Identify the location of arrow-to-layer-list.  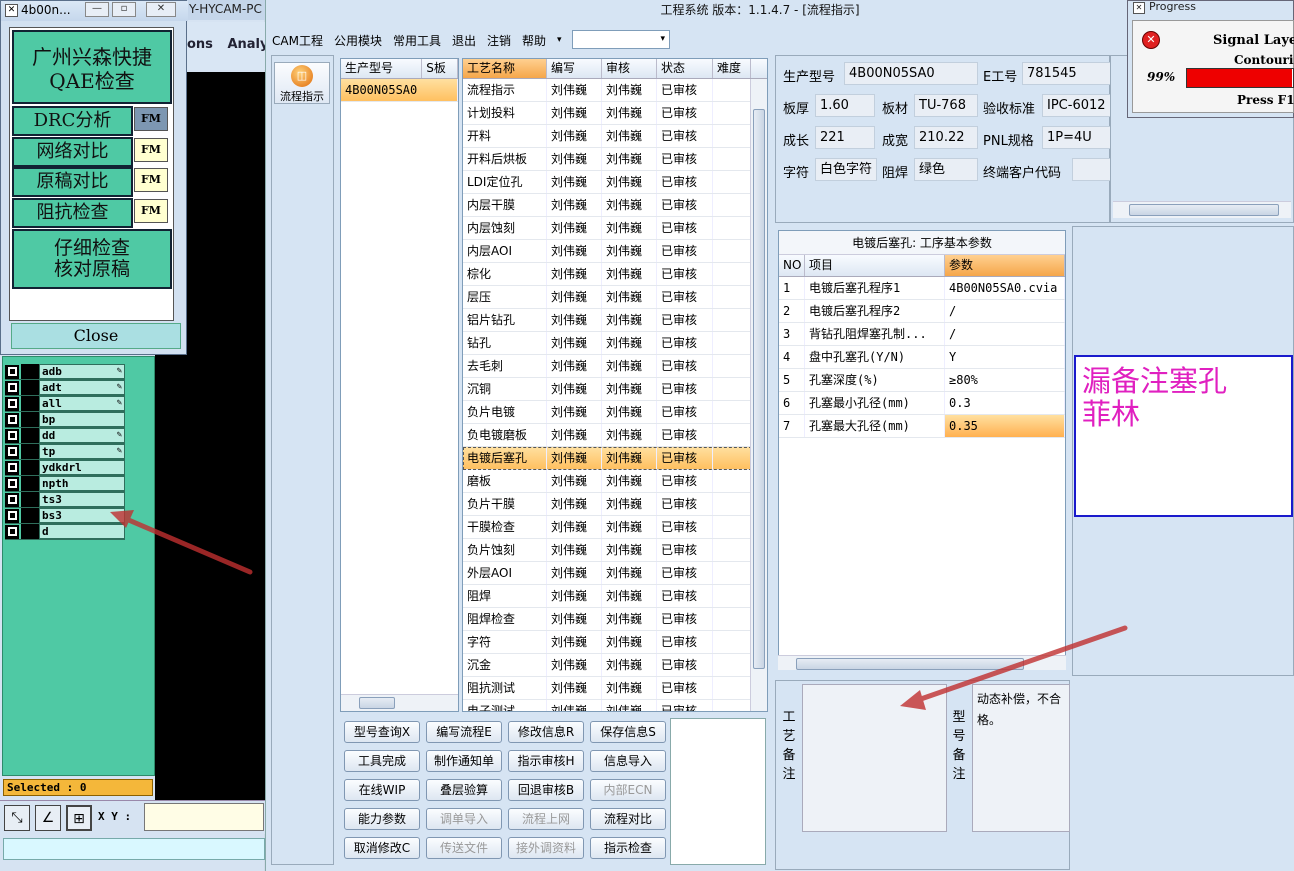
(187, 545).